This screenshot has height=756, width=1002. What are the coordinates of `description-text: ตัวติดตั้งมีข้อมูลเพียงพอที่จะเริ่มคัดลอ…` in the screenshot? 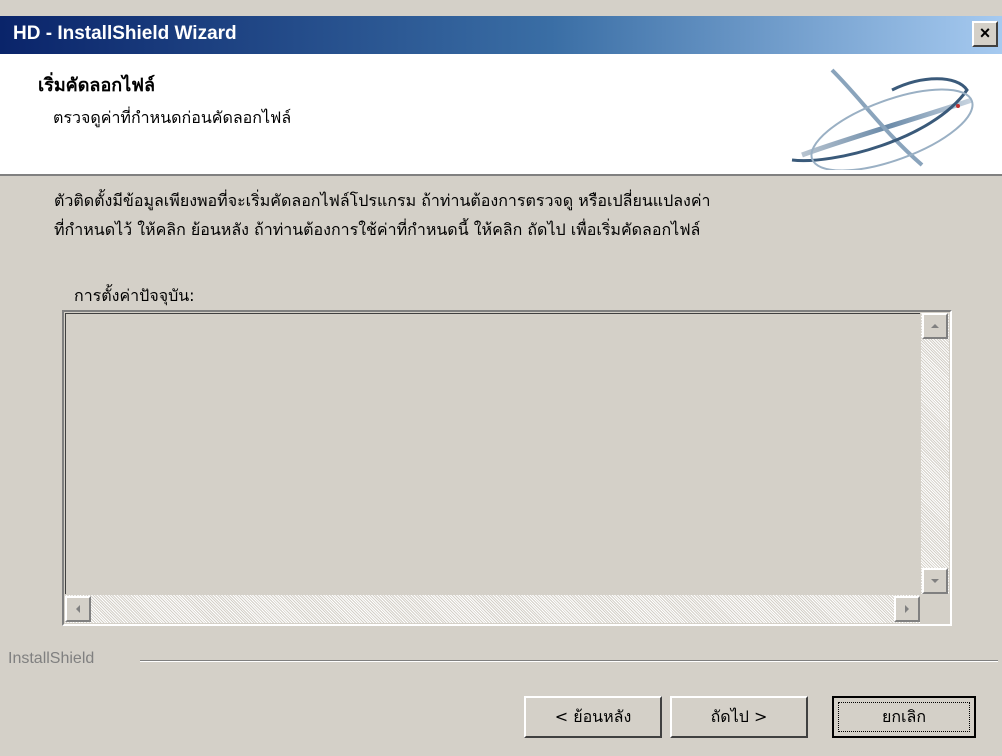 It's located at (514, 215).